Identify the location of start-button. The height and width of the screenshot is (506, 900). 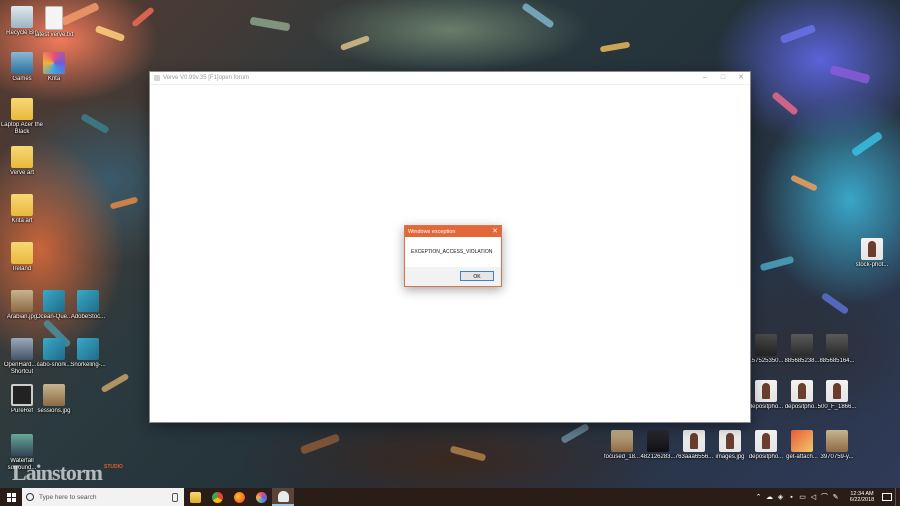
(11, 497).